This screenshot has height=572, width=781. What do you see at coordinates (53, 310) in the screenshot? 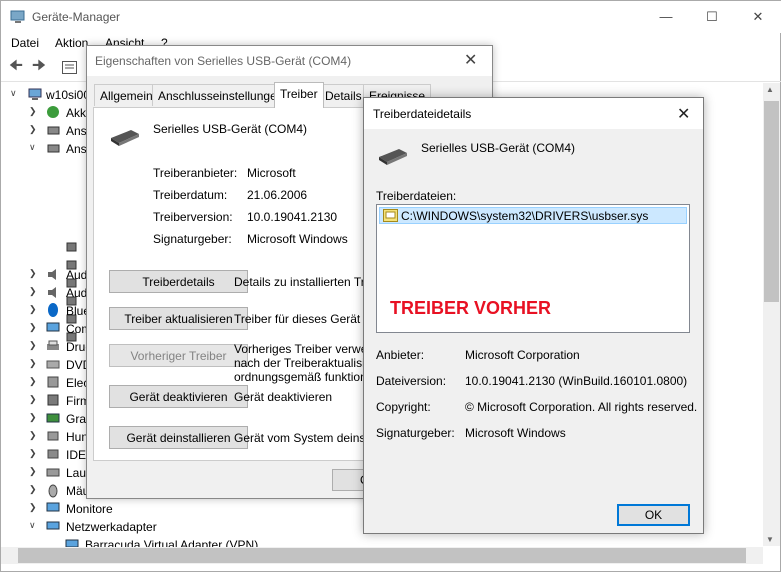
I see `bluetooth-icon` at bounding box center [53, 310].